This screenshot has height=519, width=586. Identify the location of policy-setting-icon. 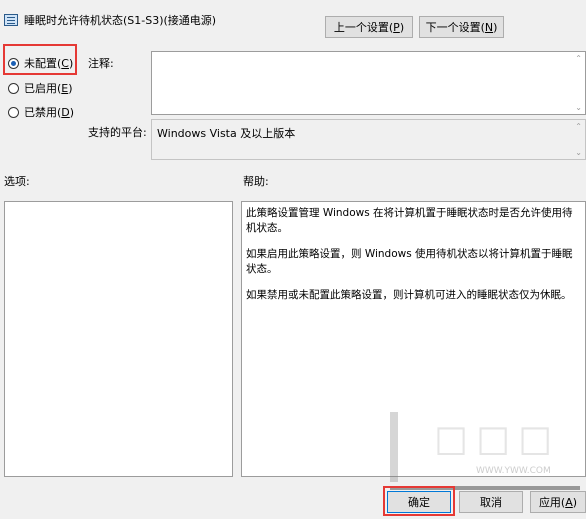
(11, 20).